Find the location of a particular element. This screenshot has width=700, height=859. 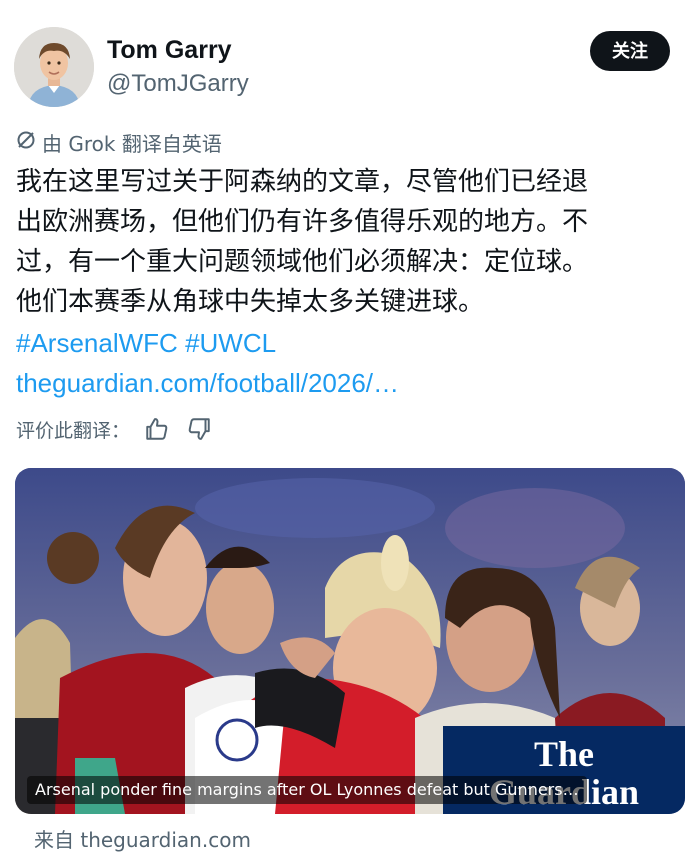

follow-button: 关注 is located at coordinates (630, 51).